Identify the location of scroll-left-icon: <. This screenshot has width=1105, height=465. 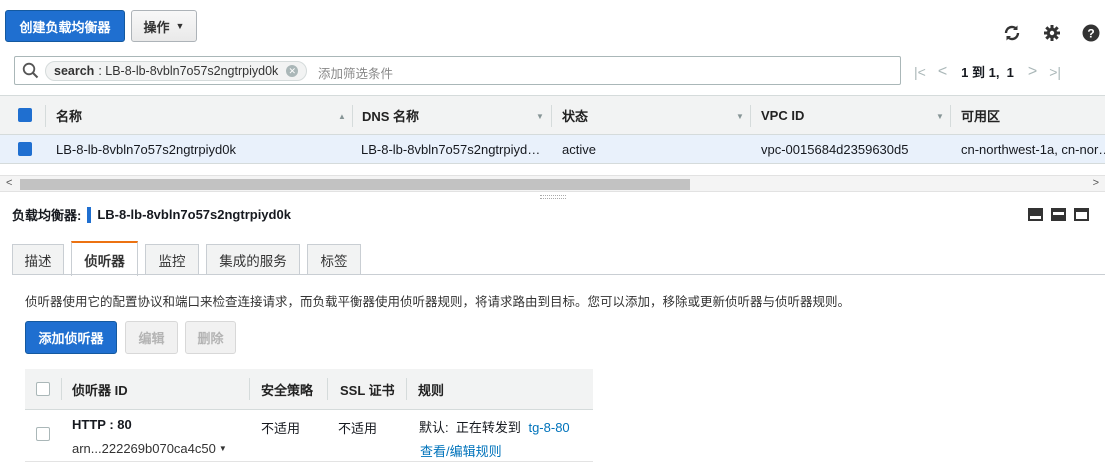
(9, 183).